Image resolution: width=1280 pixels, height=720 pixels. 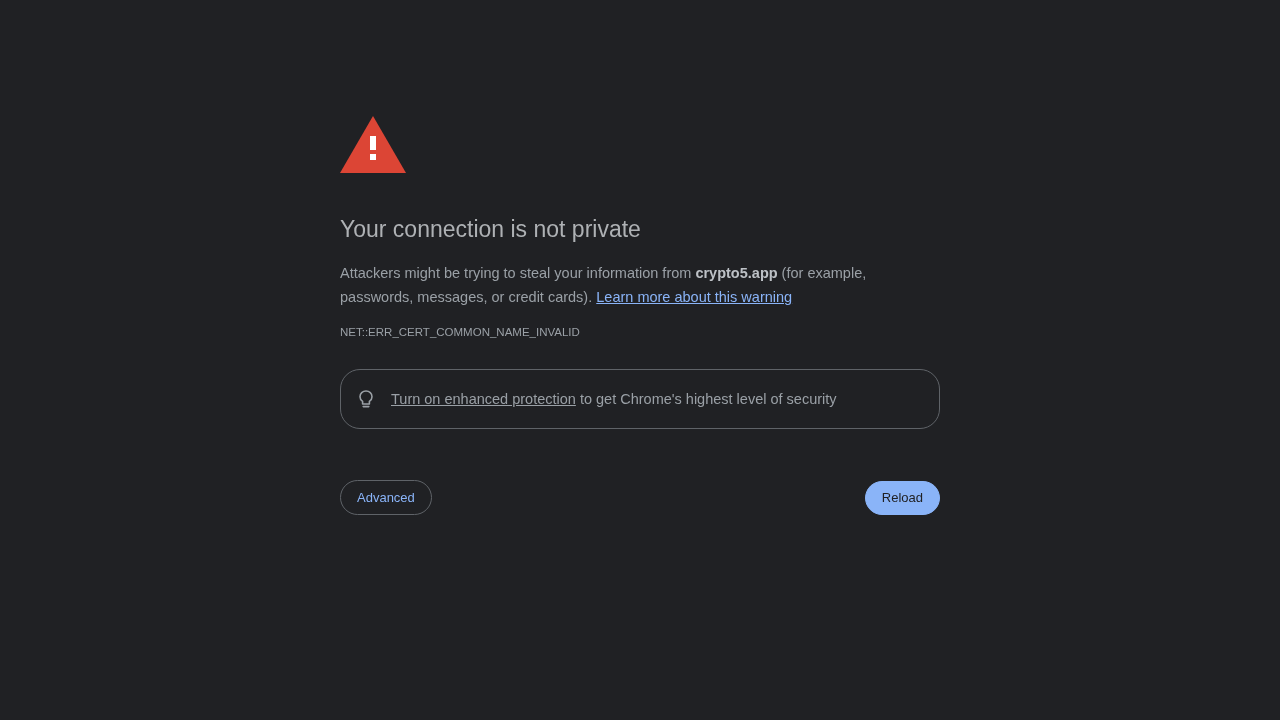 What do you see at coordinates (604, 285) in the screenshot?
I see `warning-text: Attackers might be trying to steal your information from crypto5.app (for example, passwords, messages, or credit cards). Learn more about this warning` at bounding box center [604, 285].